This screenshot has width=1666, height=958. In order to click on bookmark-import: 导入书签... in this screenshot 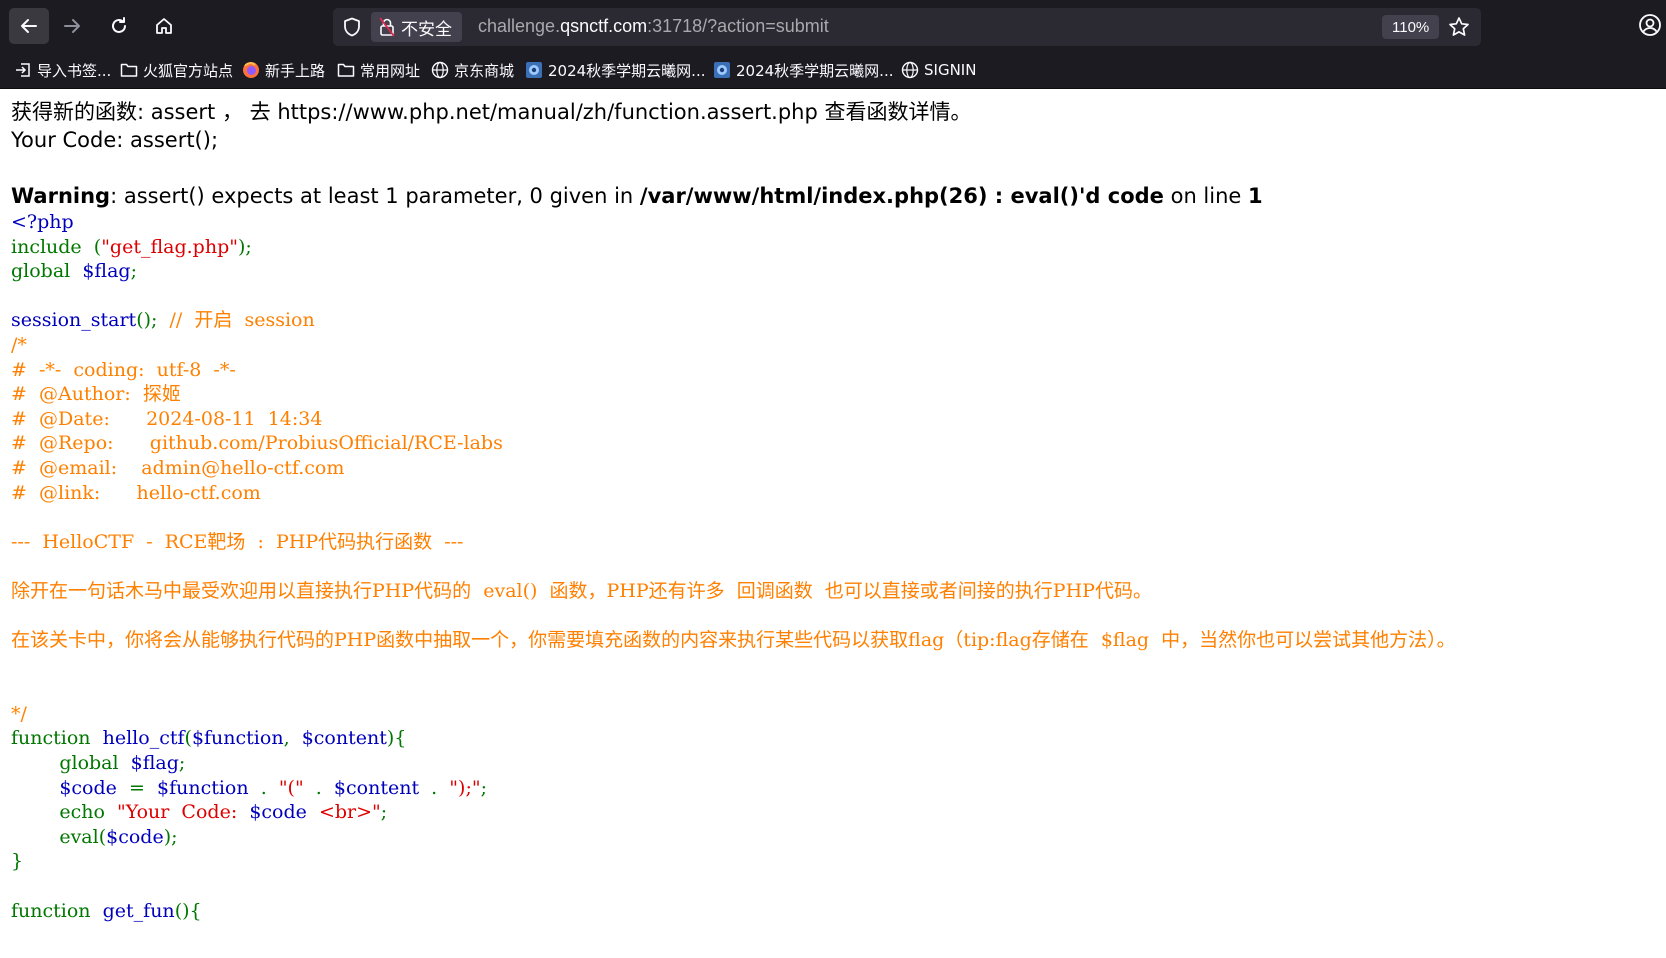, I will do `click(62, 70)`.